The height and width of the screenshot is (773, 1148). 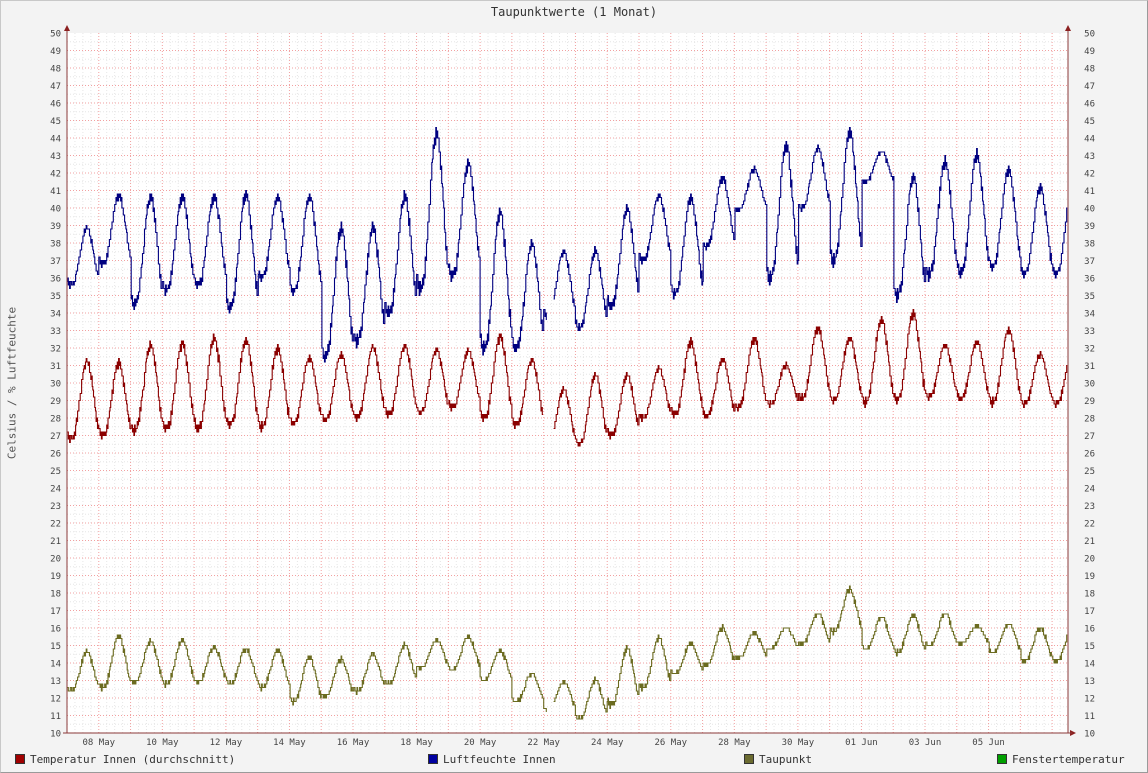 What do you see at coordinates (55, 682) in the screenshot?
I see `y-tick-label-left: 13` at bounding box center [55, 682].